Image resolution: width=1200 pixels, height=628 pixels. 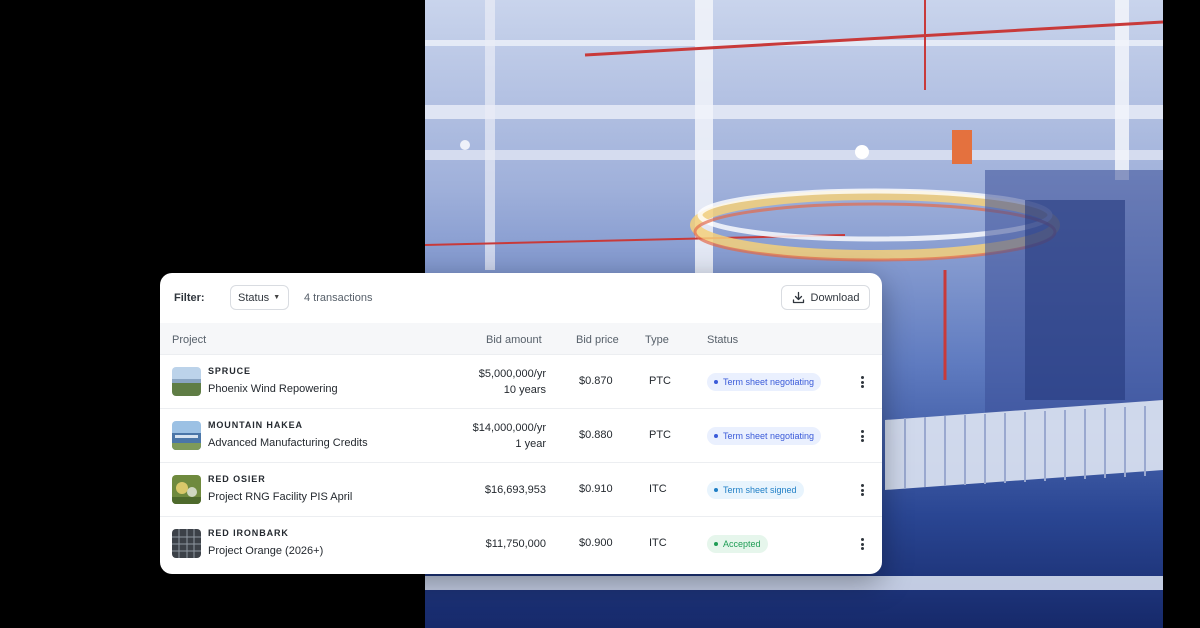 I want to click on status-badge: Accepted, so click(x=737, y=544).